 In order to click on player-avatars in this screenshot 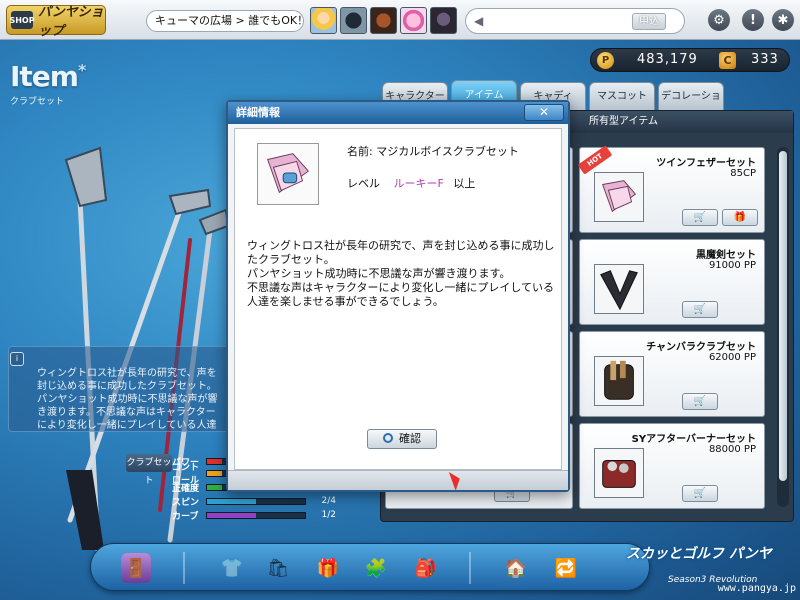, I will do `click(383, 20)`.